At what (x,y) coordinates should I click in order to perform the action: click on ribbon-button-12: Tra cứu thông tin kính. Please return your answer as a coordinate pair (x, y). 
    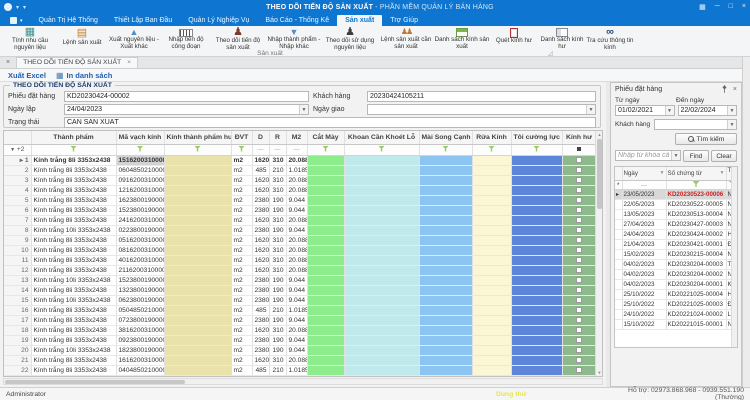
    Looking at the image, I should click on (610, 38).